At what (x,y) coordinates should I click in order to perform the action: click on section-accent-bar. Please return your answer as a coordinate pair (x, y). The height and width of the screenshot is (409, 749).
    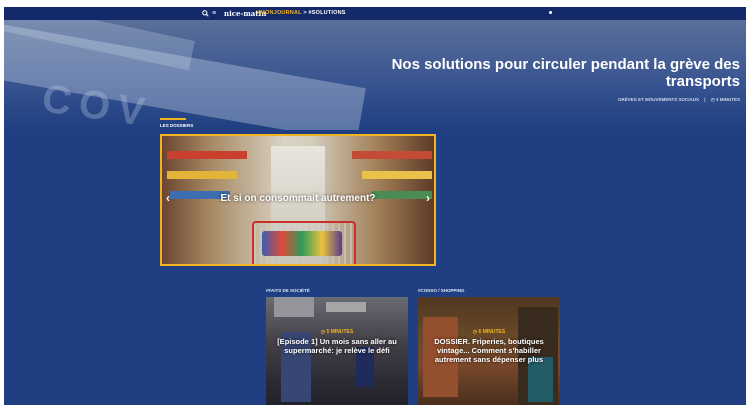
    Looking at the image, I should click on (173, 119).